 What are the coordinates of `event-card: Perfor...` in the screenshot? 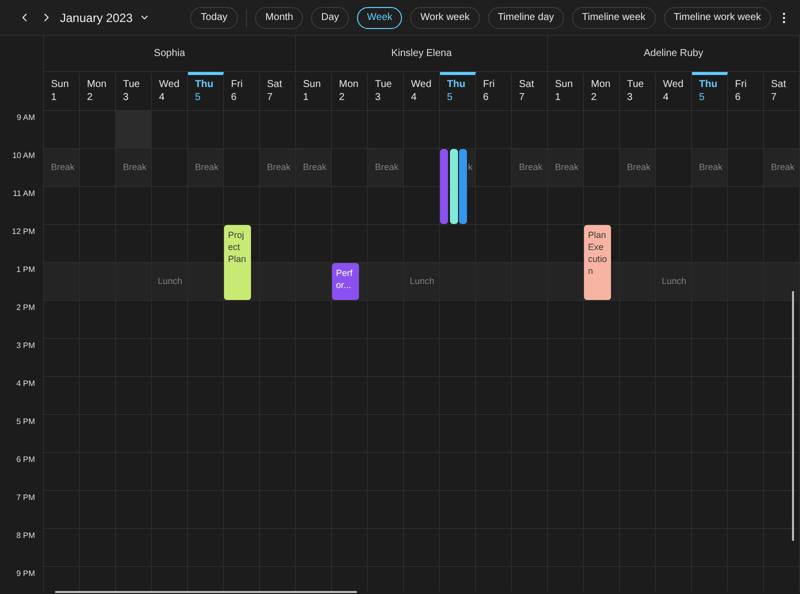 It's located at (345, 281).